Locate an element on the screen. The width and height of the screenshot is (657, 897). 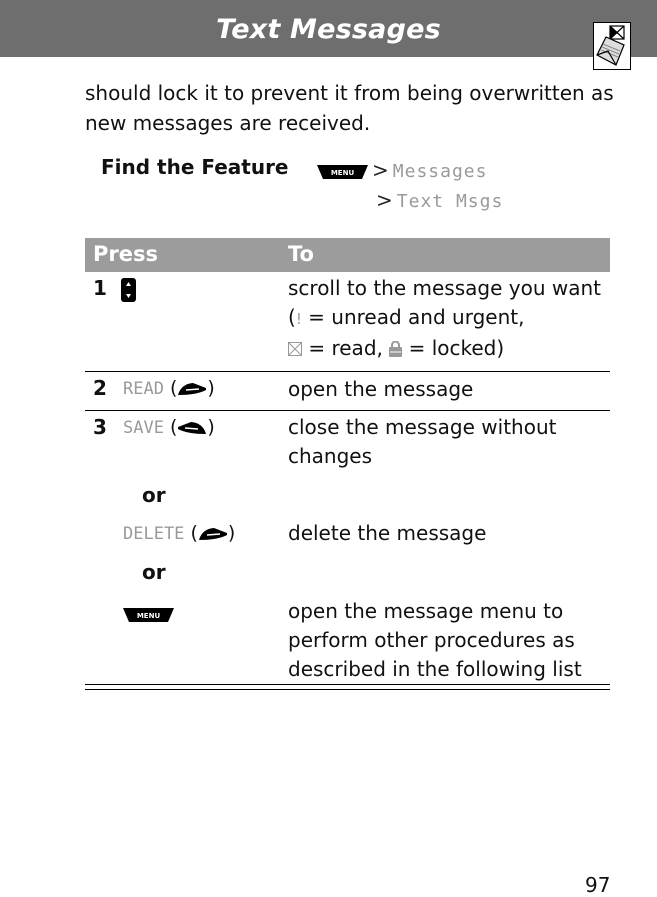
menu-key-label: MENU is located at coordinates (343, 173).